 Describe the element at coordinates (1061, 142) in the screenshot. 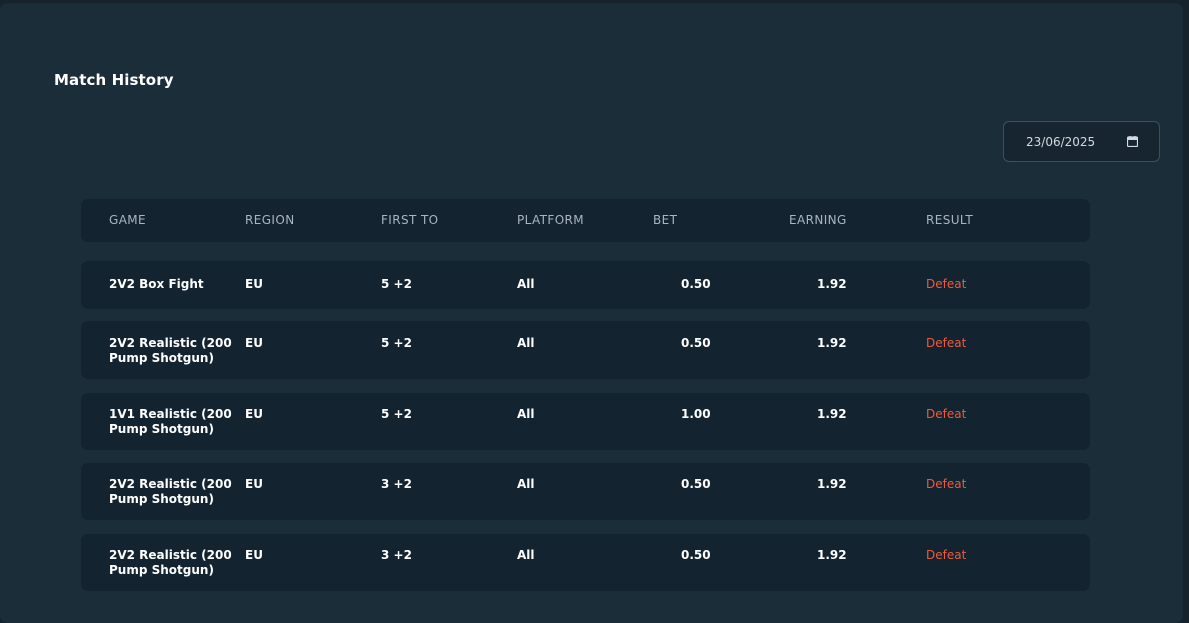

I see `date-value: 23/06/2025` at that location.